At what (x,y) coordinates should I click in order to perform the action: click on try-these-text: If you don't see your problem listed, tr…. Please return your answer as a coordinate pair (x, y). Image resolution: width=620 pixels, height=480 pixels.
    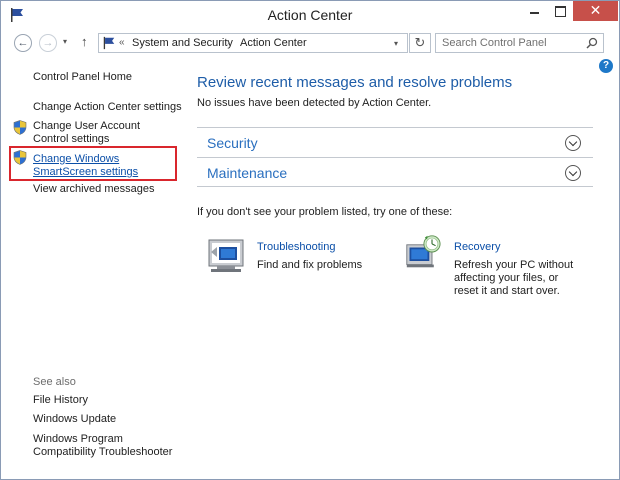
    Looking at the image, I should click on (325, 212).